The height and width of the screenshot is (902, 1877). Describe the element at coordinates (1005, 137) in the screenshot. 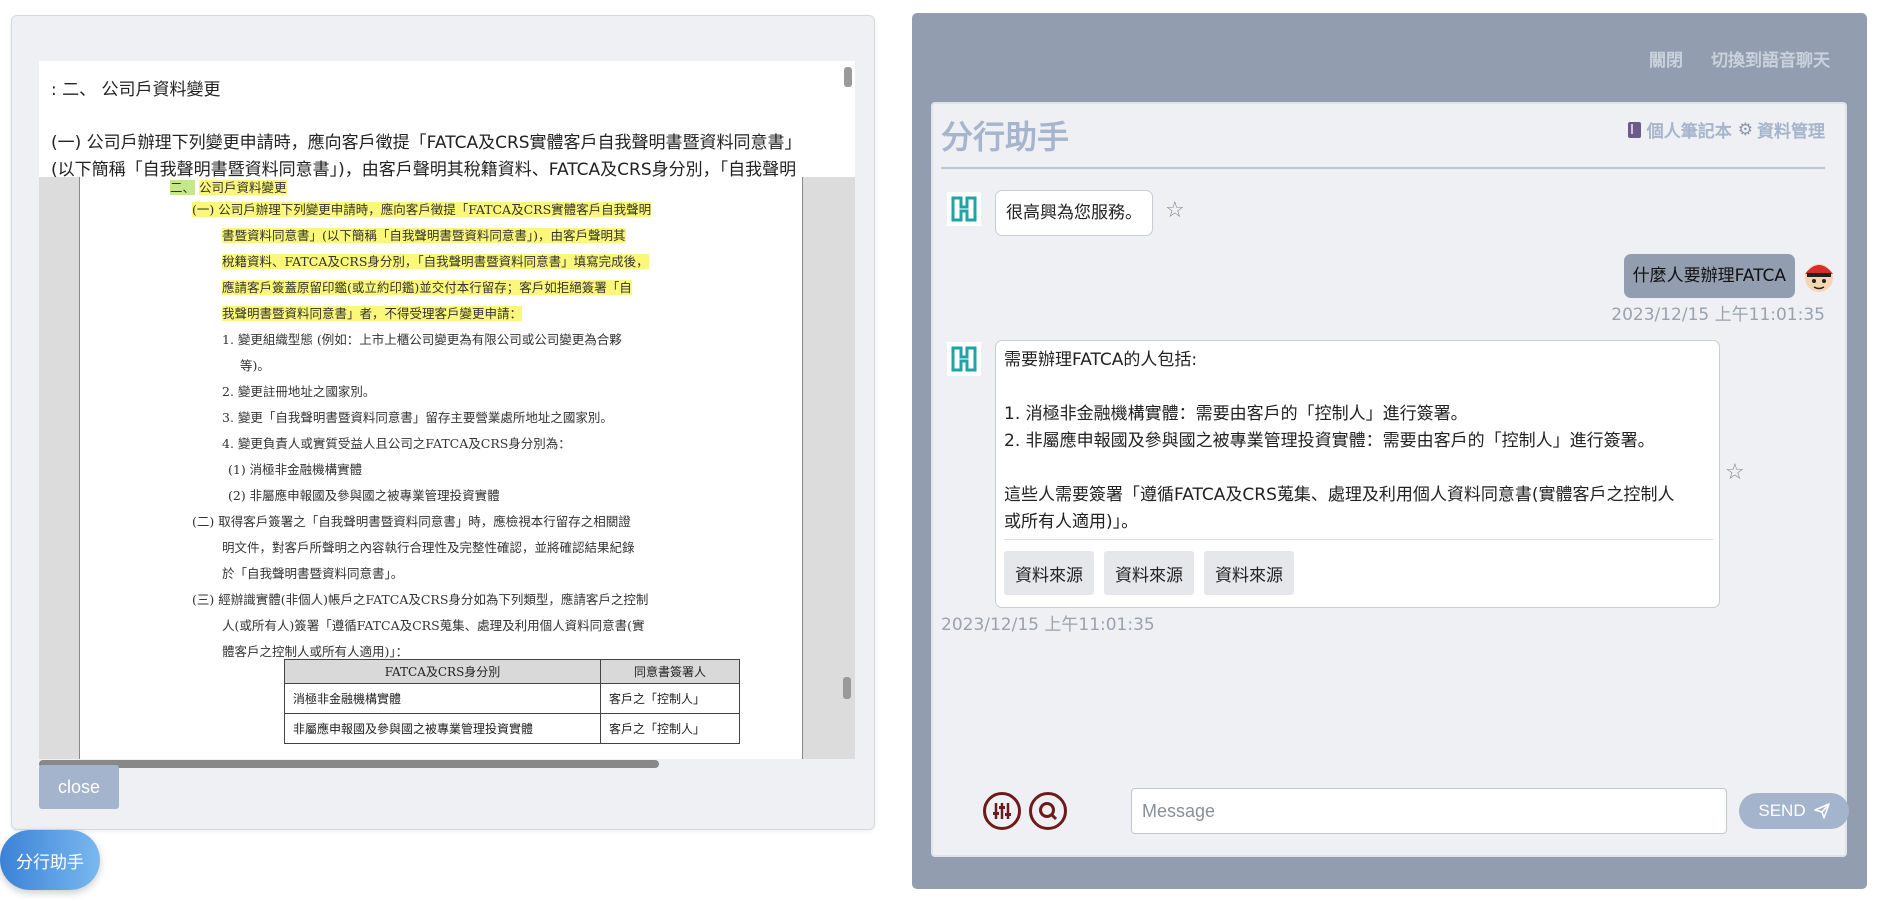

I see `chat-title: 分行助手` at that location.